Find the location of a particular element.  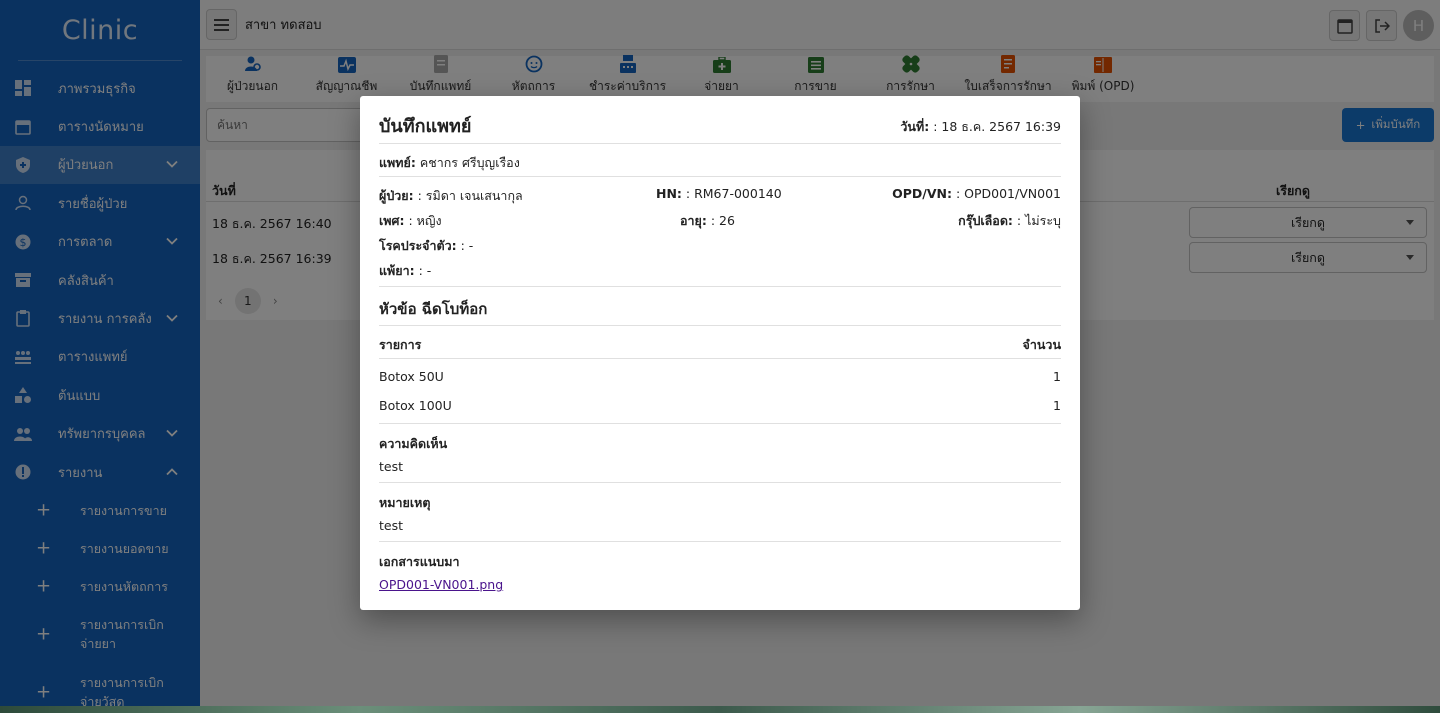

comment-label: ความคิดเห็น is located at coordinates (413, 443).